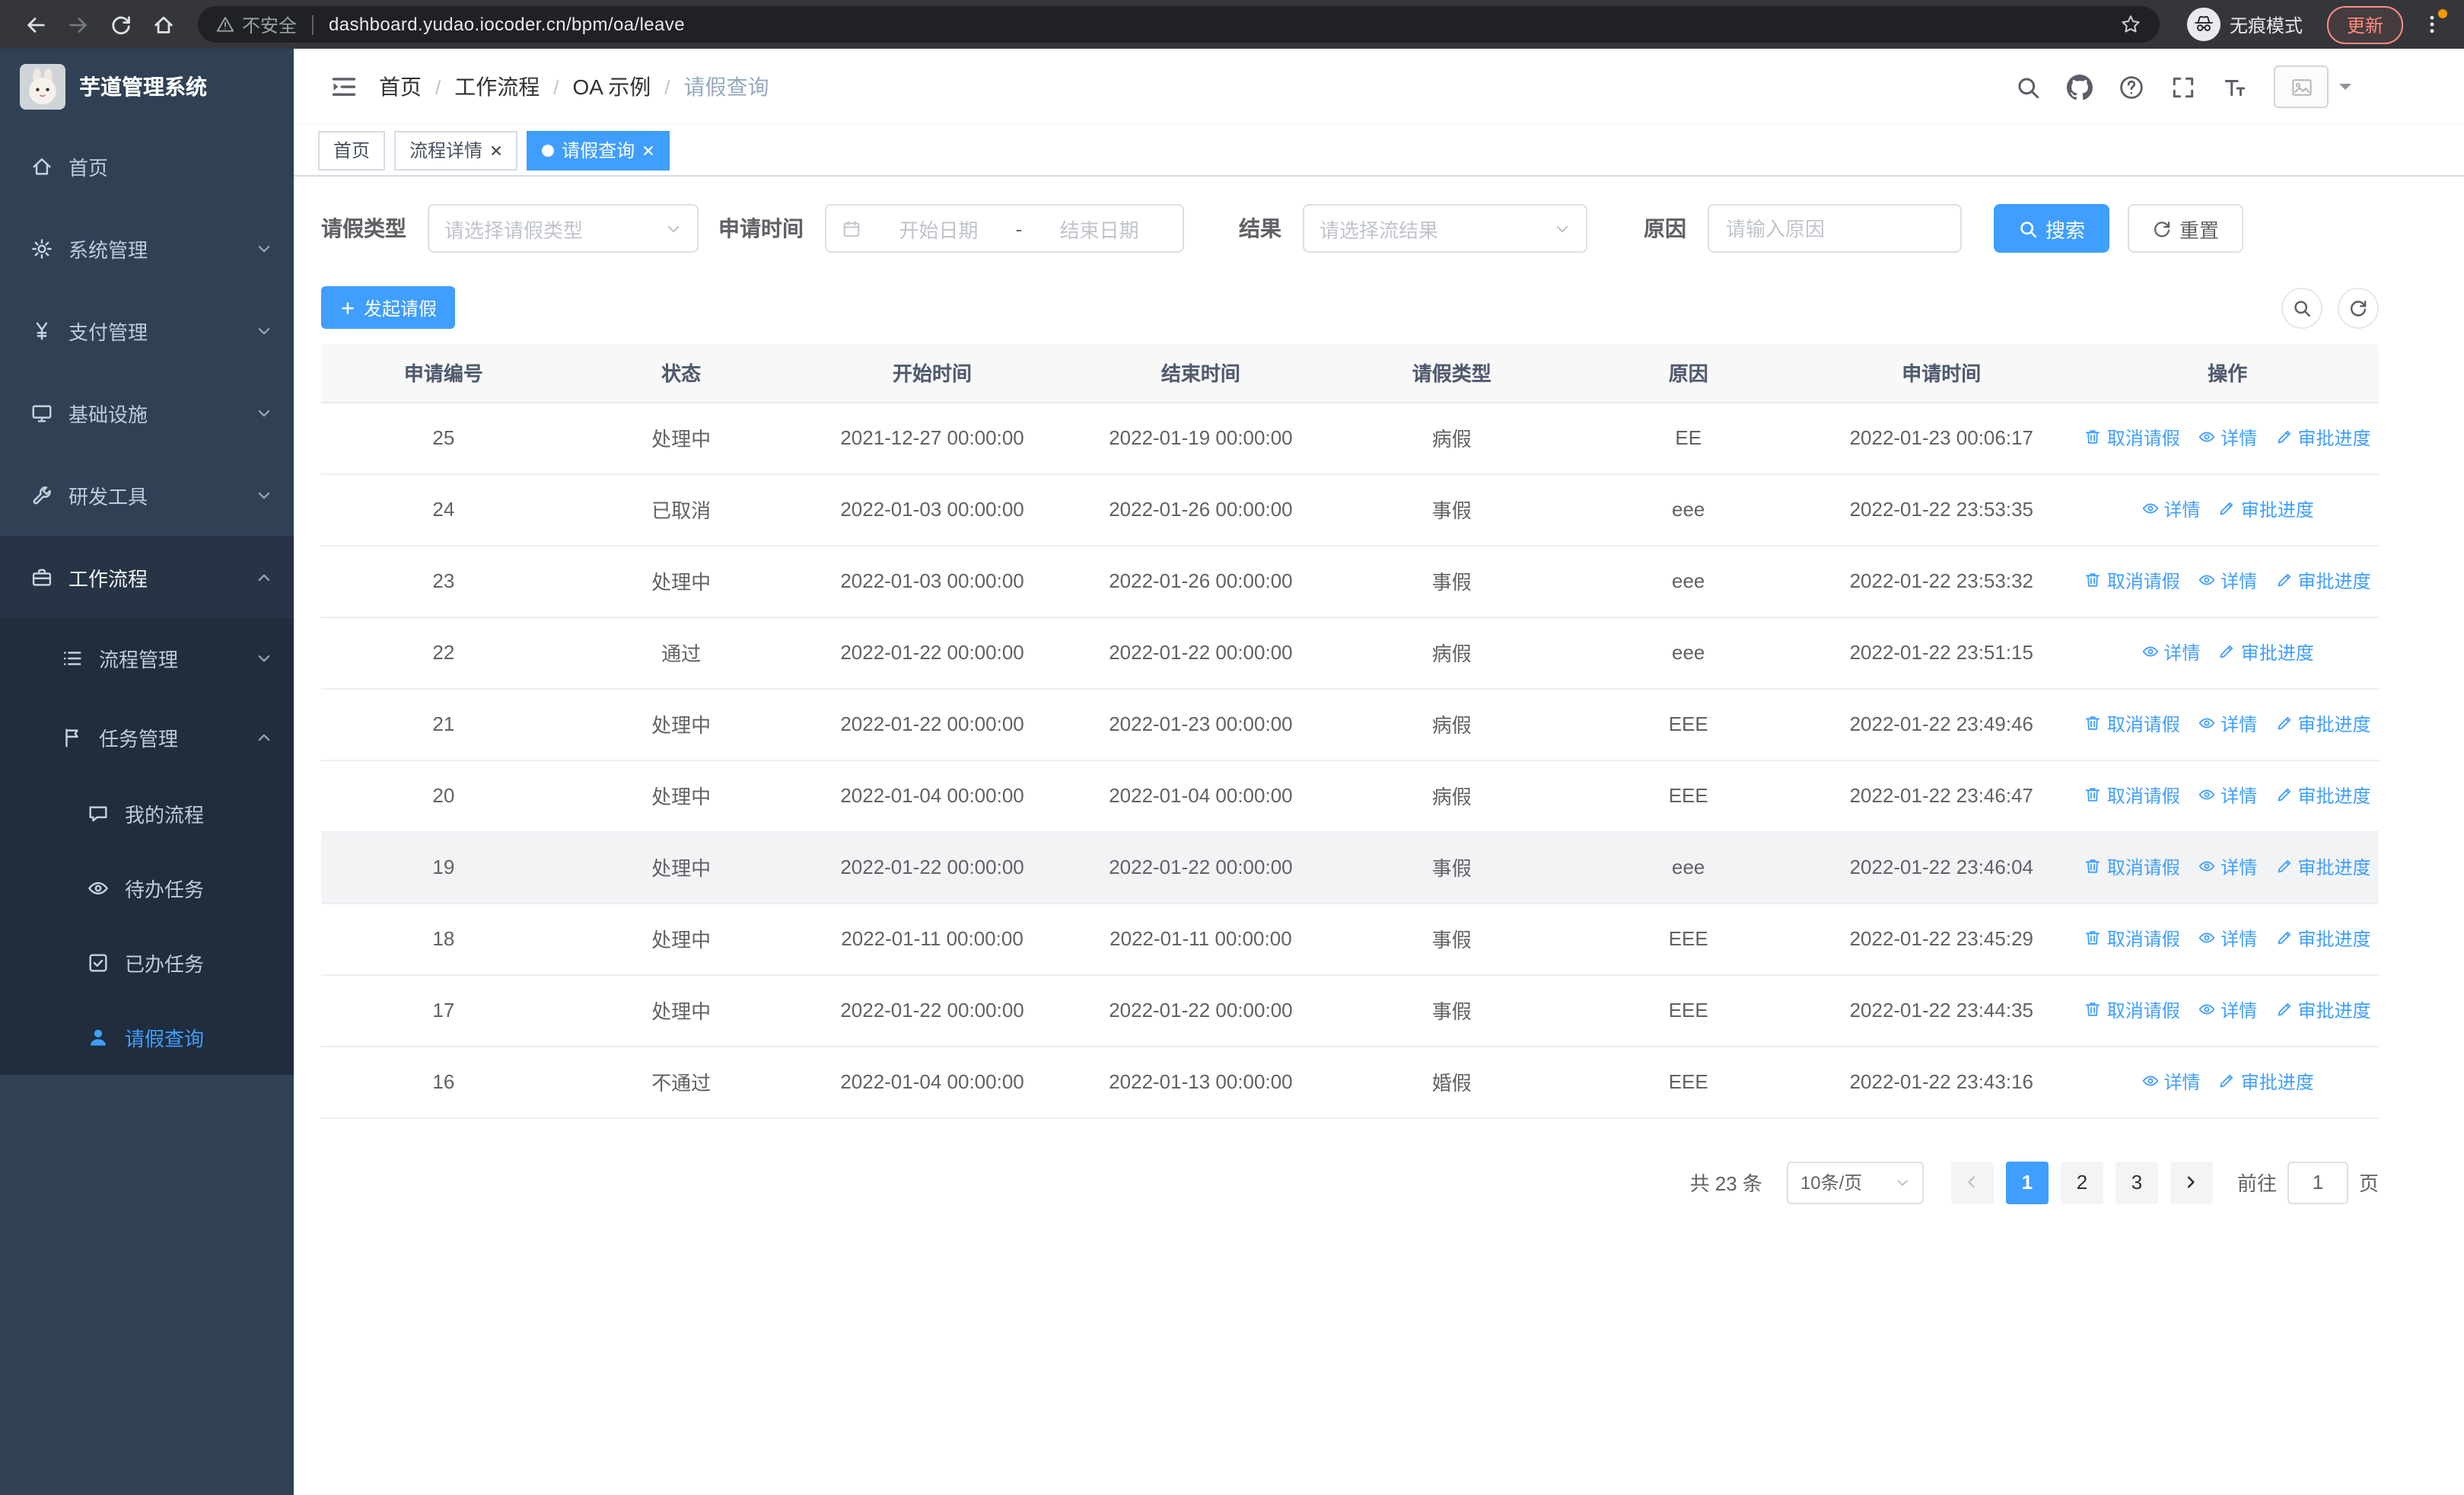 The width and height of the screenshot is (2464, 1495). I want to click on leave-type-select: 请选择请假类型, so click(563, 228).